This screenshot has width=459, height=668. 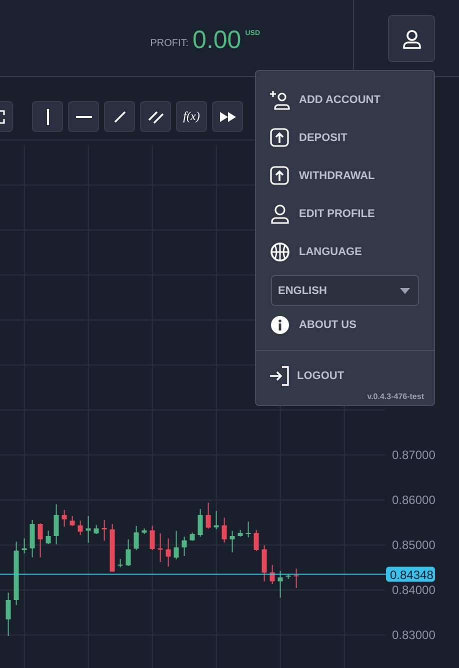 I want to click on menu-item: EDIT PROFILE, so click(x=345, y=214).